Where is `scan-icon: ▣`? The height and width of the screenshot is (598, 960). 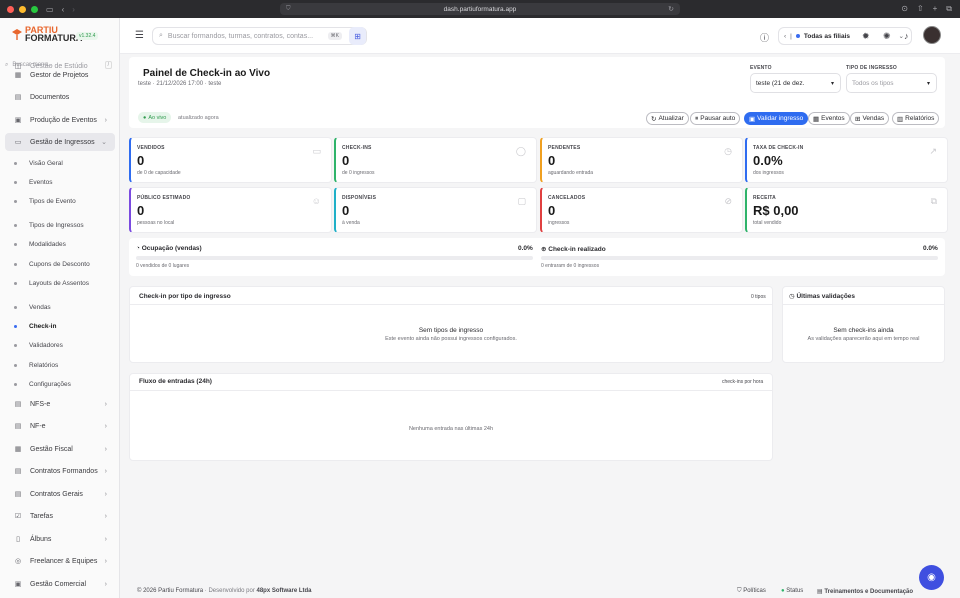
scan-icon: ▣ is located at coordinates (752, 119).